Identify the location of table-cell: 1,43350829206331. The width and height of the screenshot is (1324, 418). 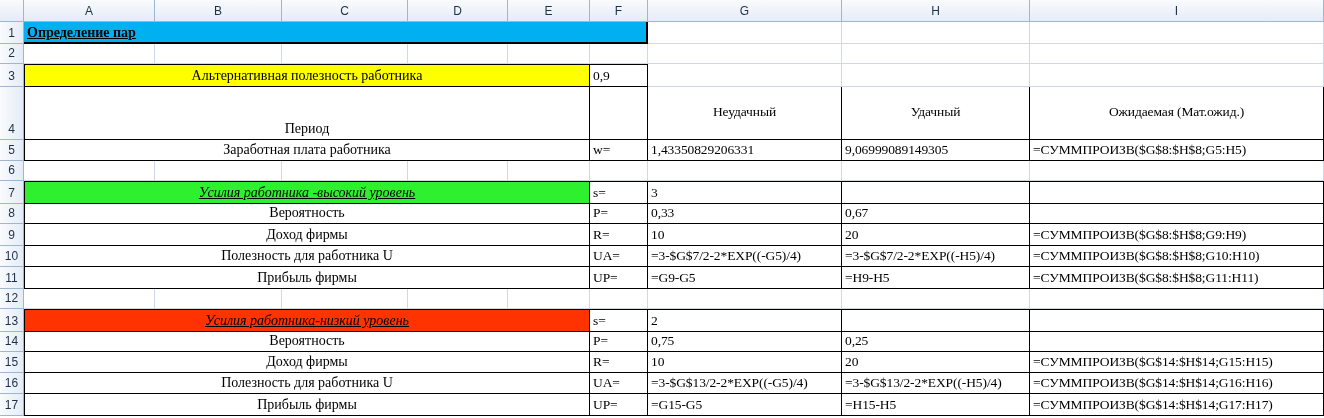
(745, 150).